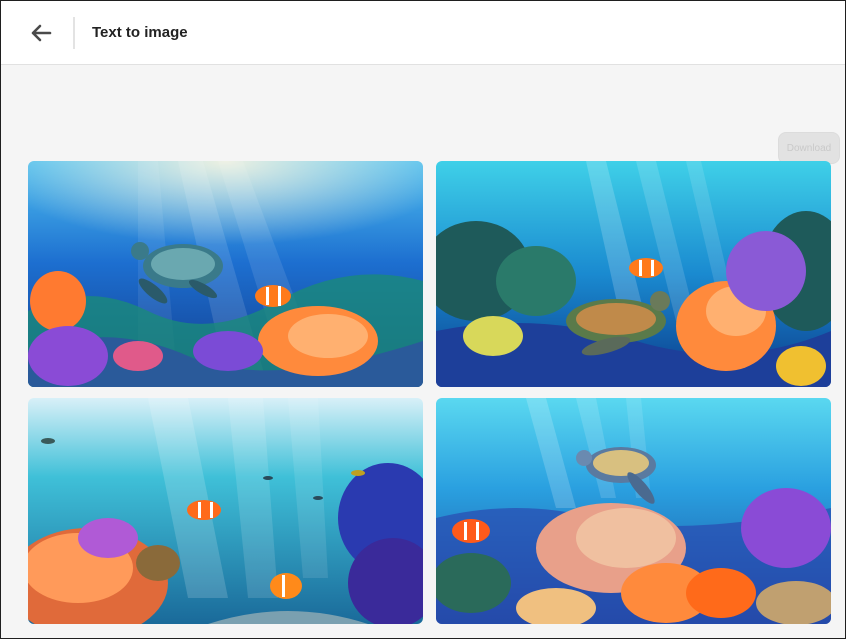 Image resolution: width=846 pixels, height=639 pixels. I want to click on top-bar: Text to image, so click(423, 33).